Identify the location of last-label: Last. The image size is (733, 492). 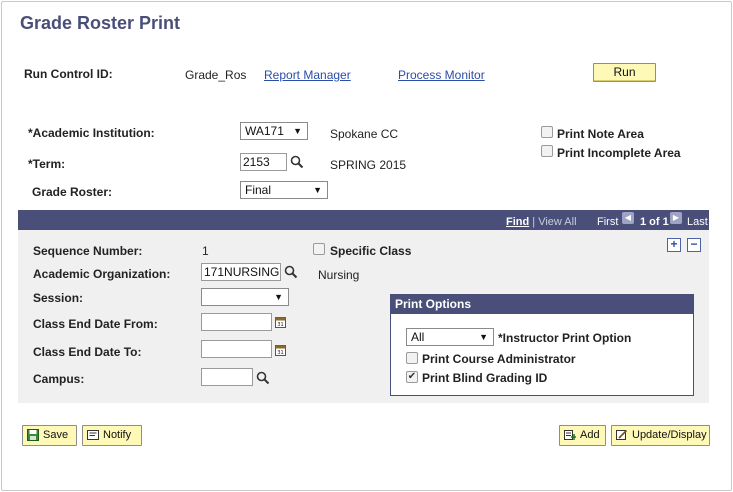
(697, 222).